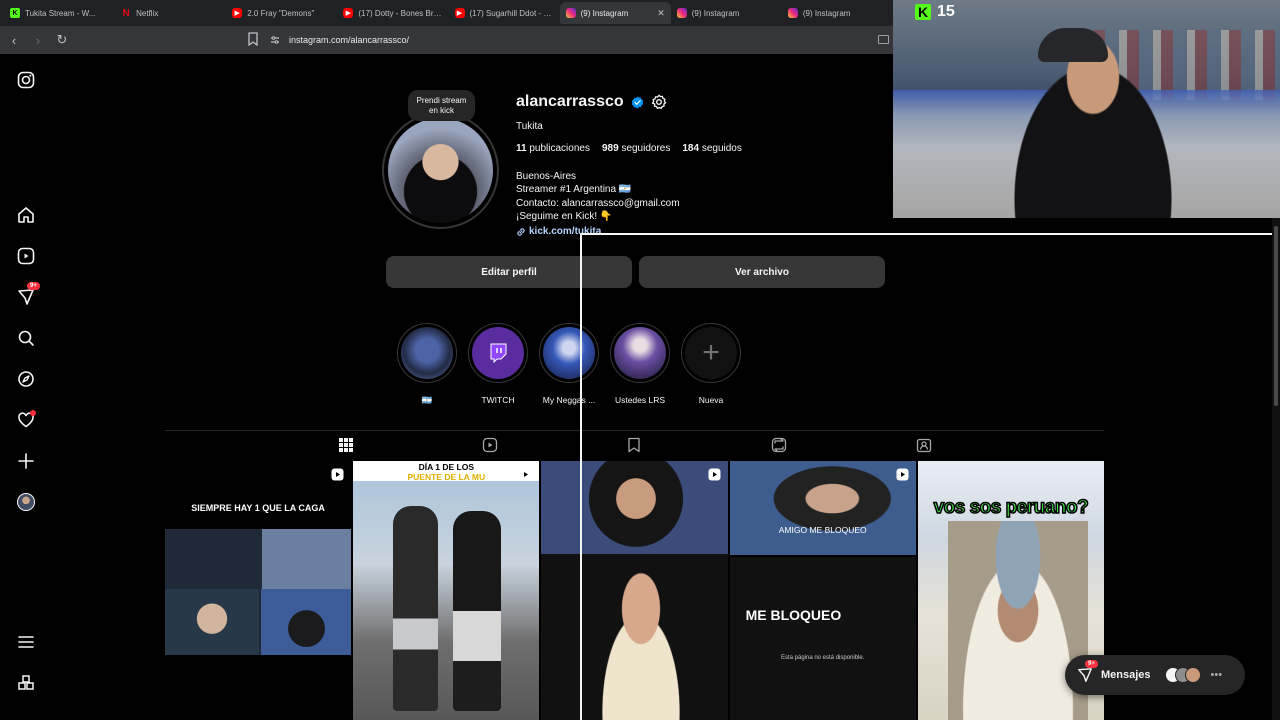  Describe the element at coordinates (498, 400) in the screenshot. I see `highlight-label: TWITCH` at that location.